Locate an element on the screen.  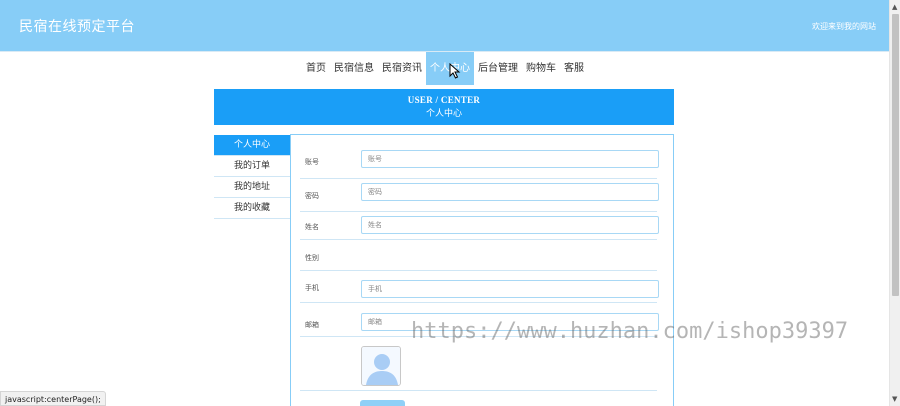
avatar-upload is located at coordinates (381, 366).